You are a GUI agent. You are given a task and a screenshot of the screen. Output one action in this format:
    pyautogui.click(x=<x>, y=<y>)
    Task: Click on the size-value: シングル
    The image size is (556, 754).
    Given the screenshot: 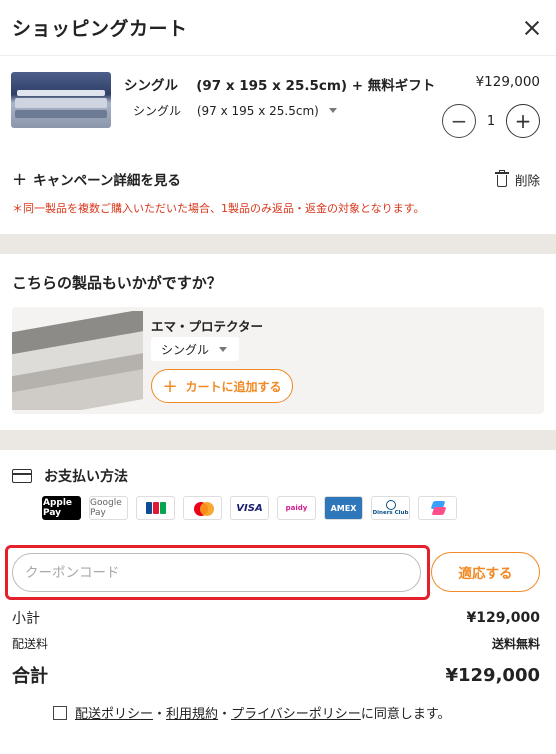 What is the action you would take?
    pyautogui.click(x=185, y=349)
    